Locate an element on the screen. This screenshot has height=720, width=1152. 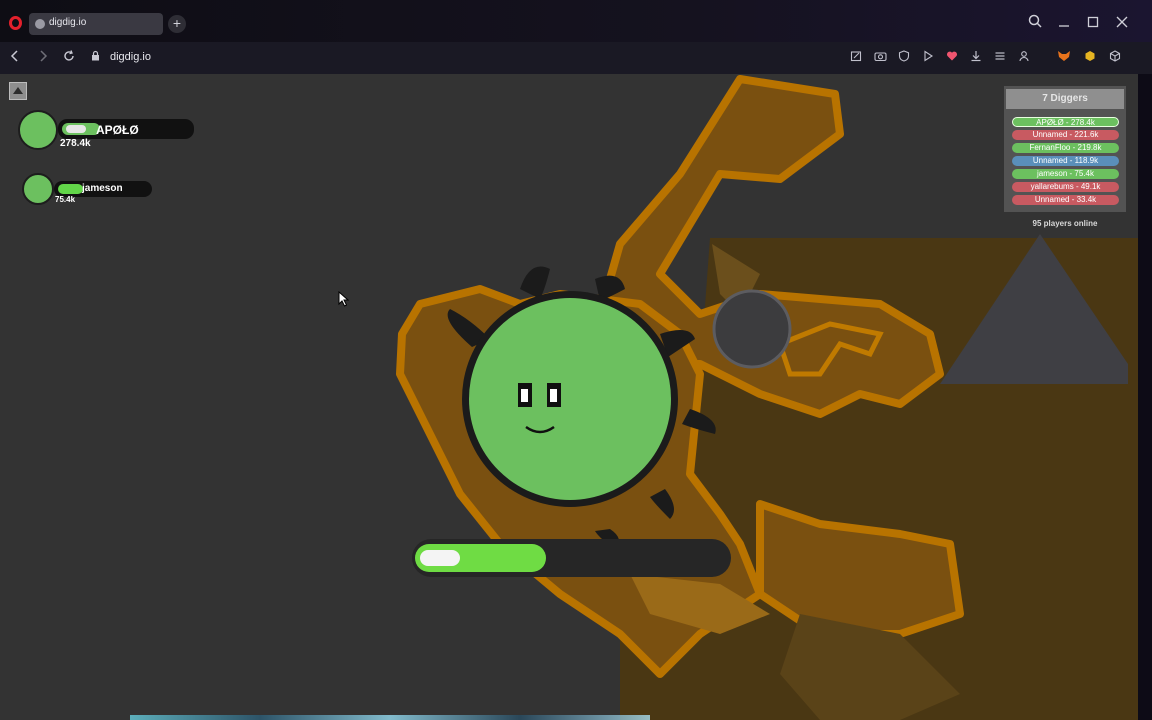
player-body is located at coordinates (570, 399).